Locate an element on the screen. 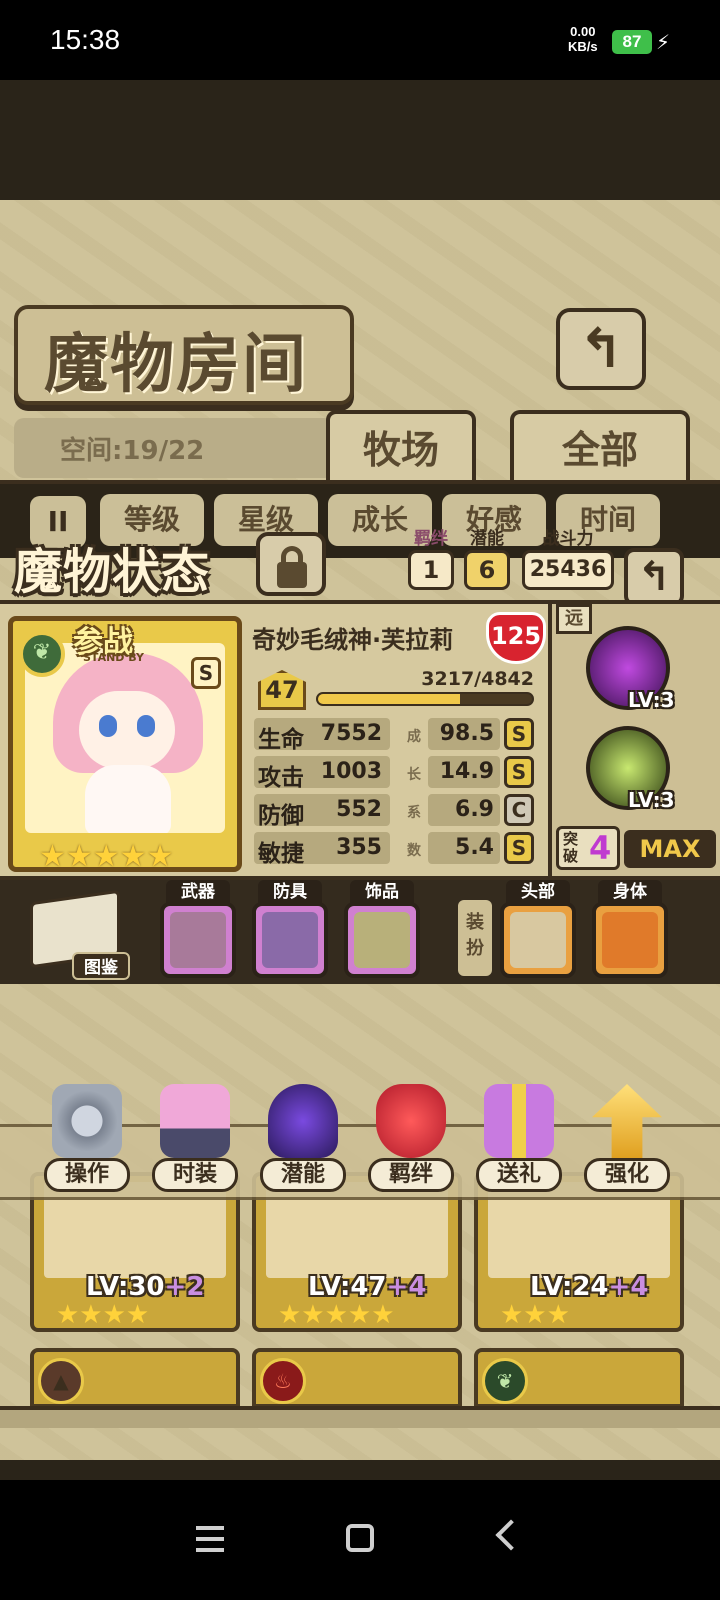  action-label: 强化 is located at coordinates (627, 1175).